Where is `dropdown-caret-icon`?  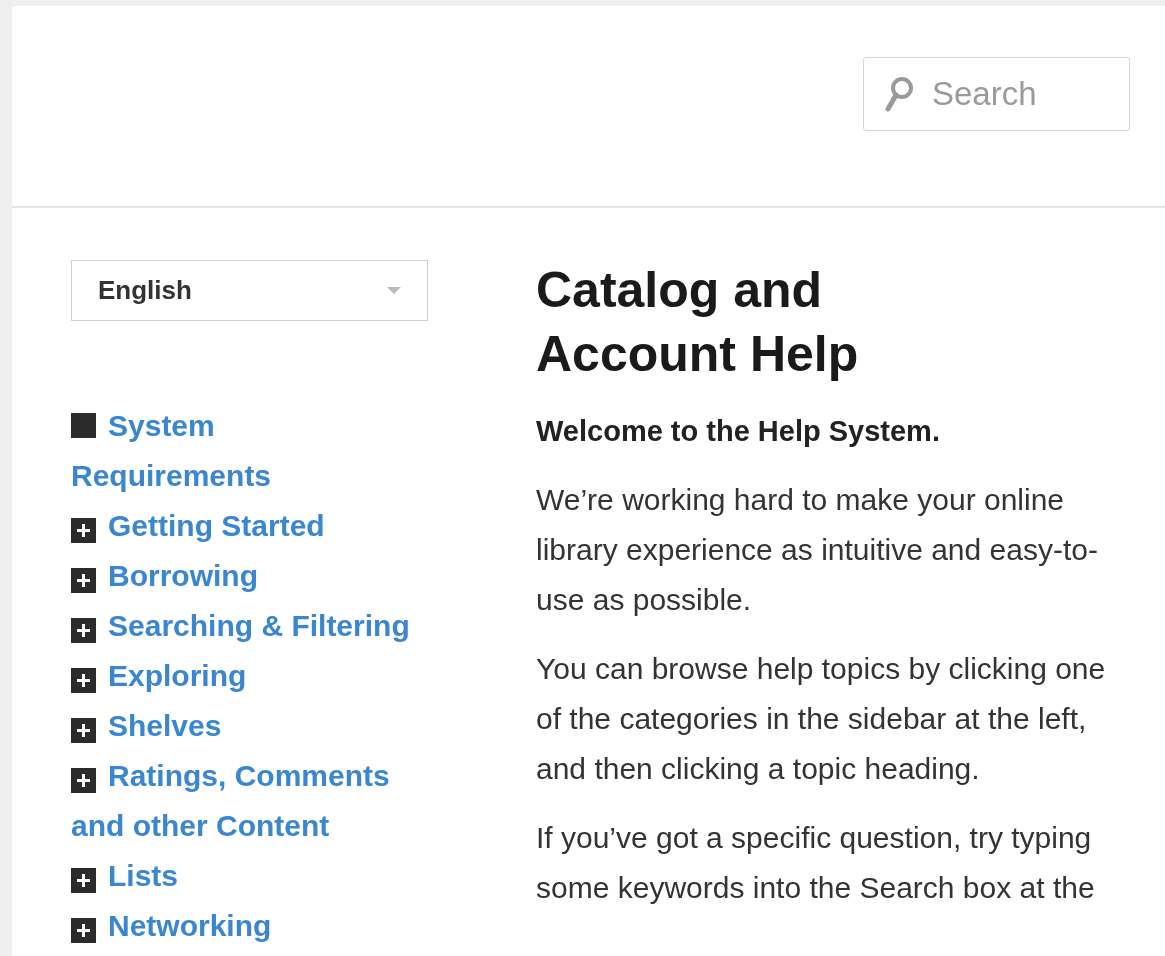 dropdown-caret-icon is located at coordinates (394, 290).